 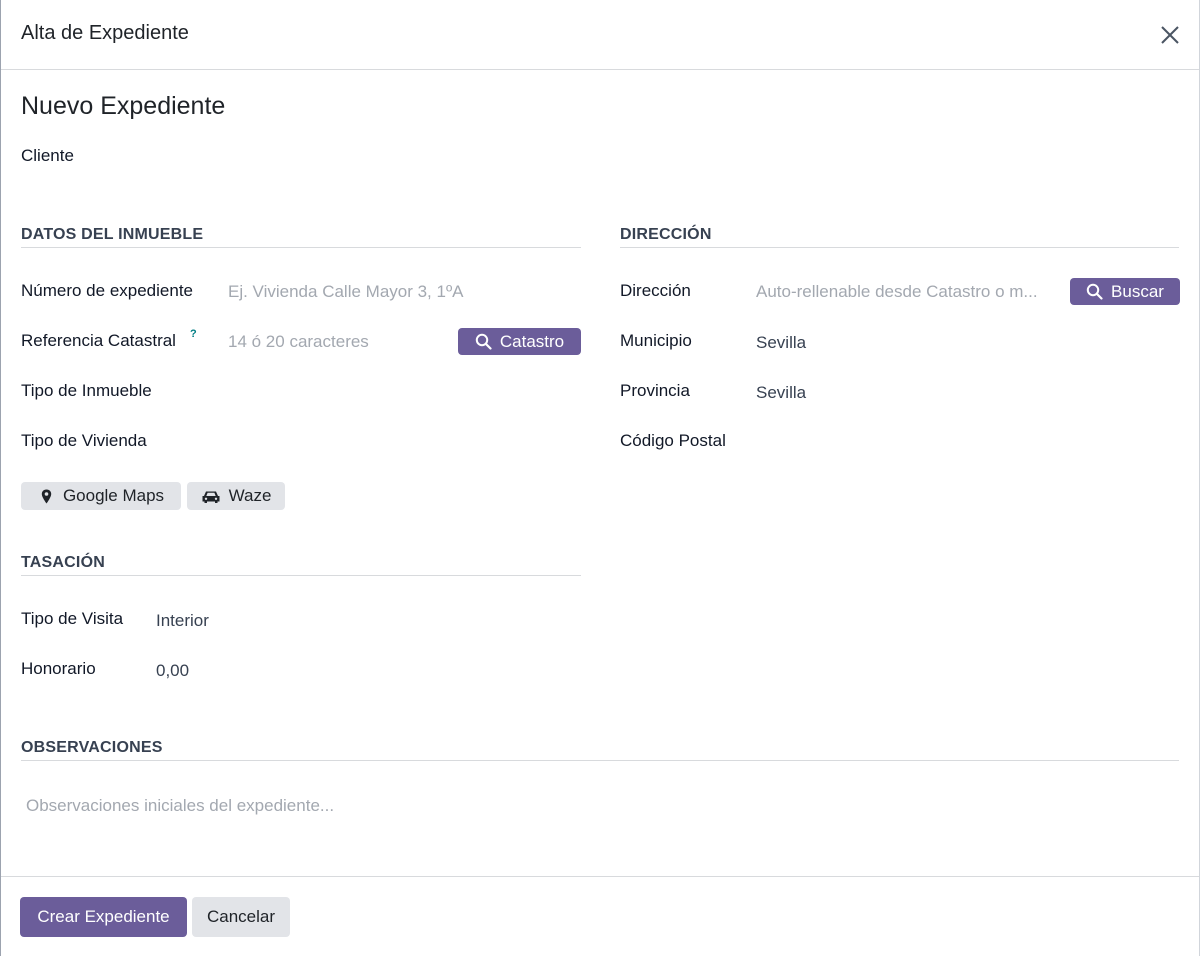 I want to click on provincia-label: Provincia, so click(x=655, y=390).